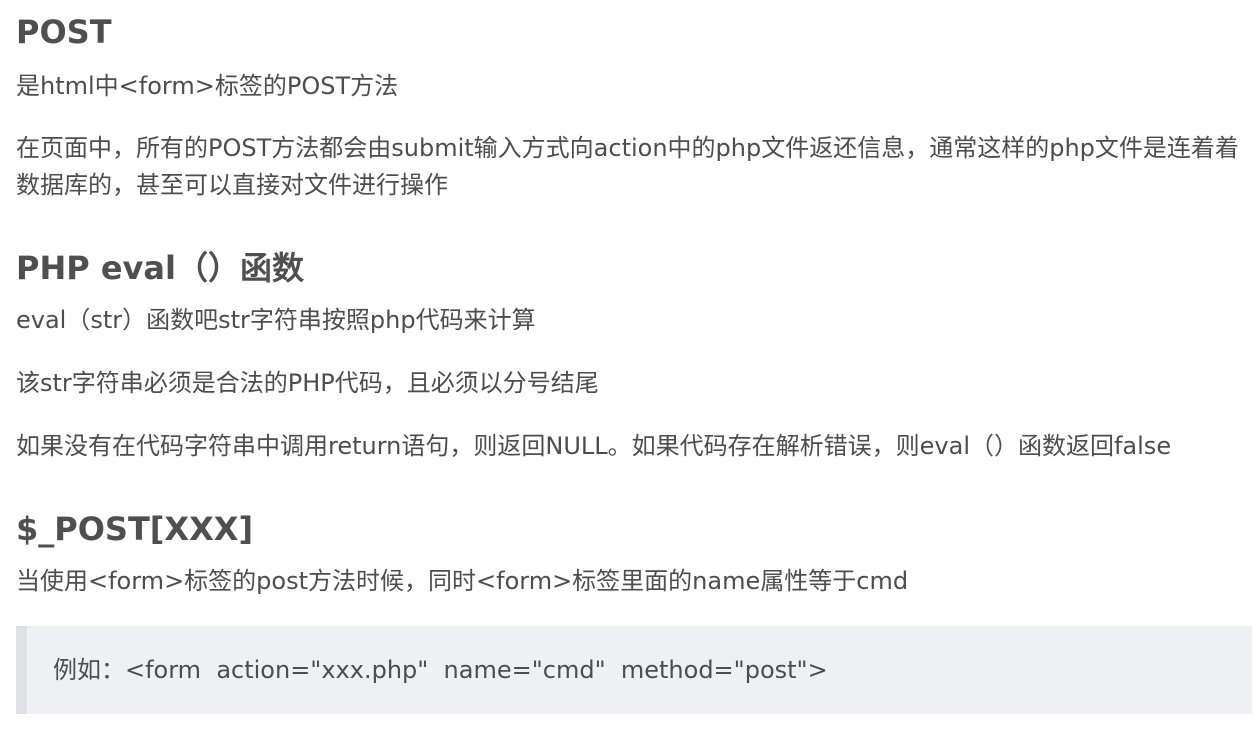 This screenshot has width=1254, height=731. What do you see at coordinates (64, 32) in the screenshot?
I see `heading-post: POST` at bounding box center [64, 32].